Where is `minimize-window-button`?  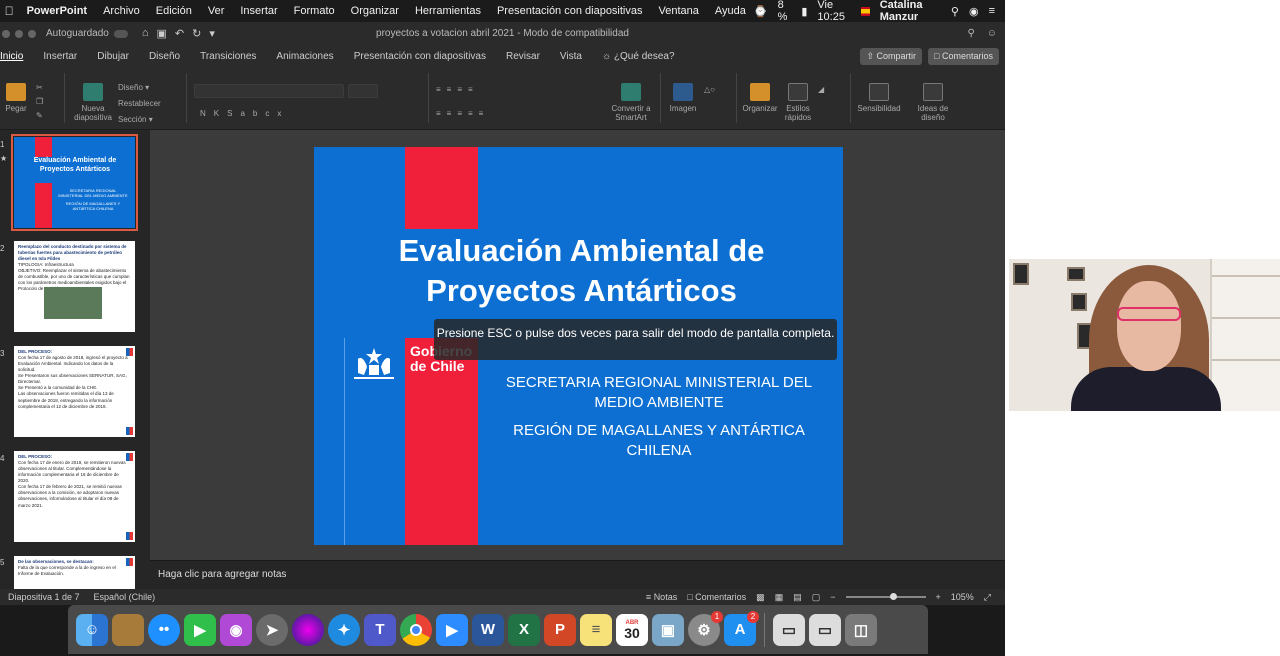 minimize-window-button is located at coordinates (19, 33).